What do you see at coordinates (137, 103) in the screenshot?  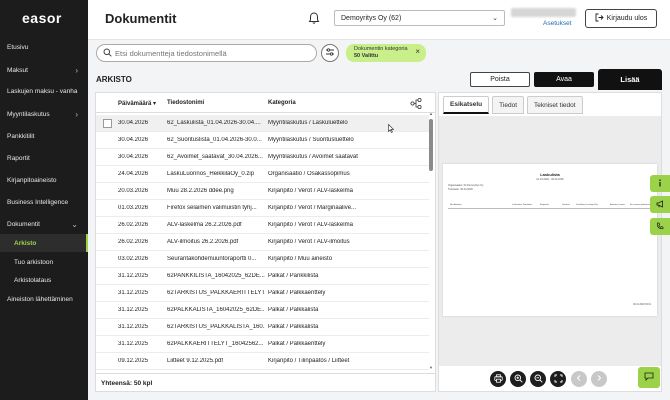 I see `column-header-date: Päivämäärä ▾` at bounding box center [137, 103].